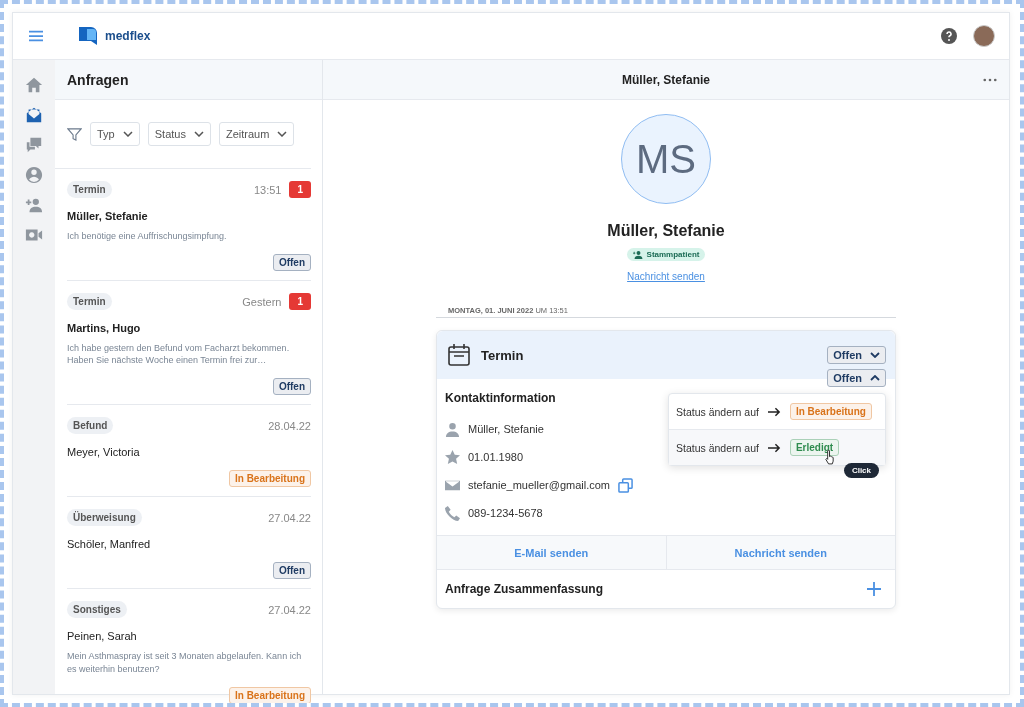  I want to click on patient-tag: Stammpatient, so click(666, 254).